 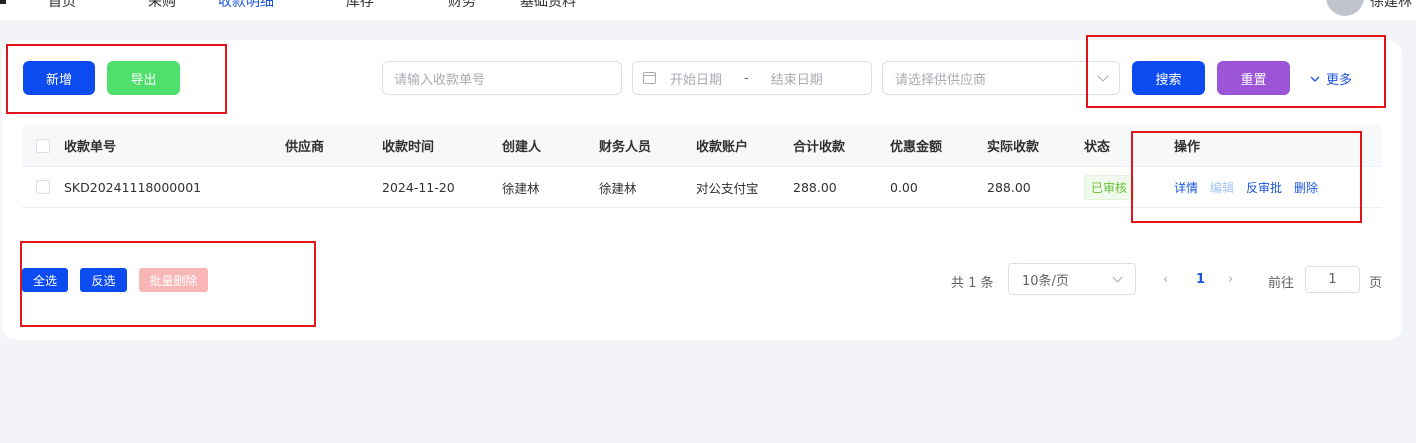 I want to click on row-checkbox, so click(x=43, y=187).